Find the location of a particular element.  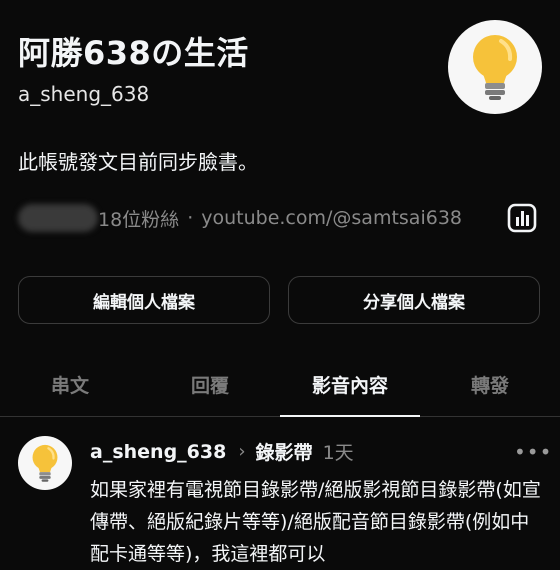

post-username: a_sheng_638 is located at coordinates (158, 452).